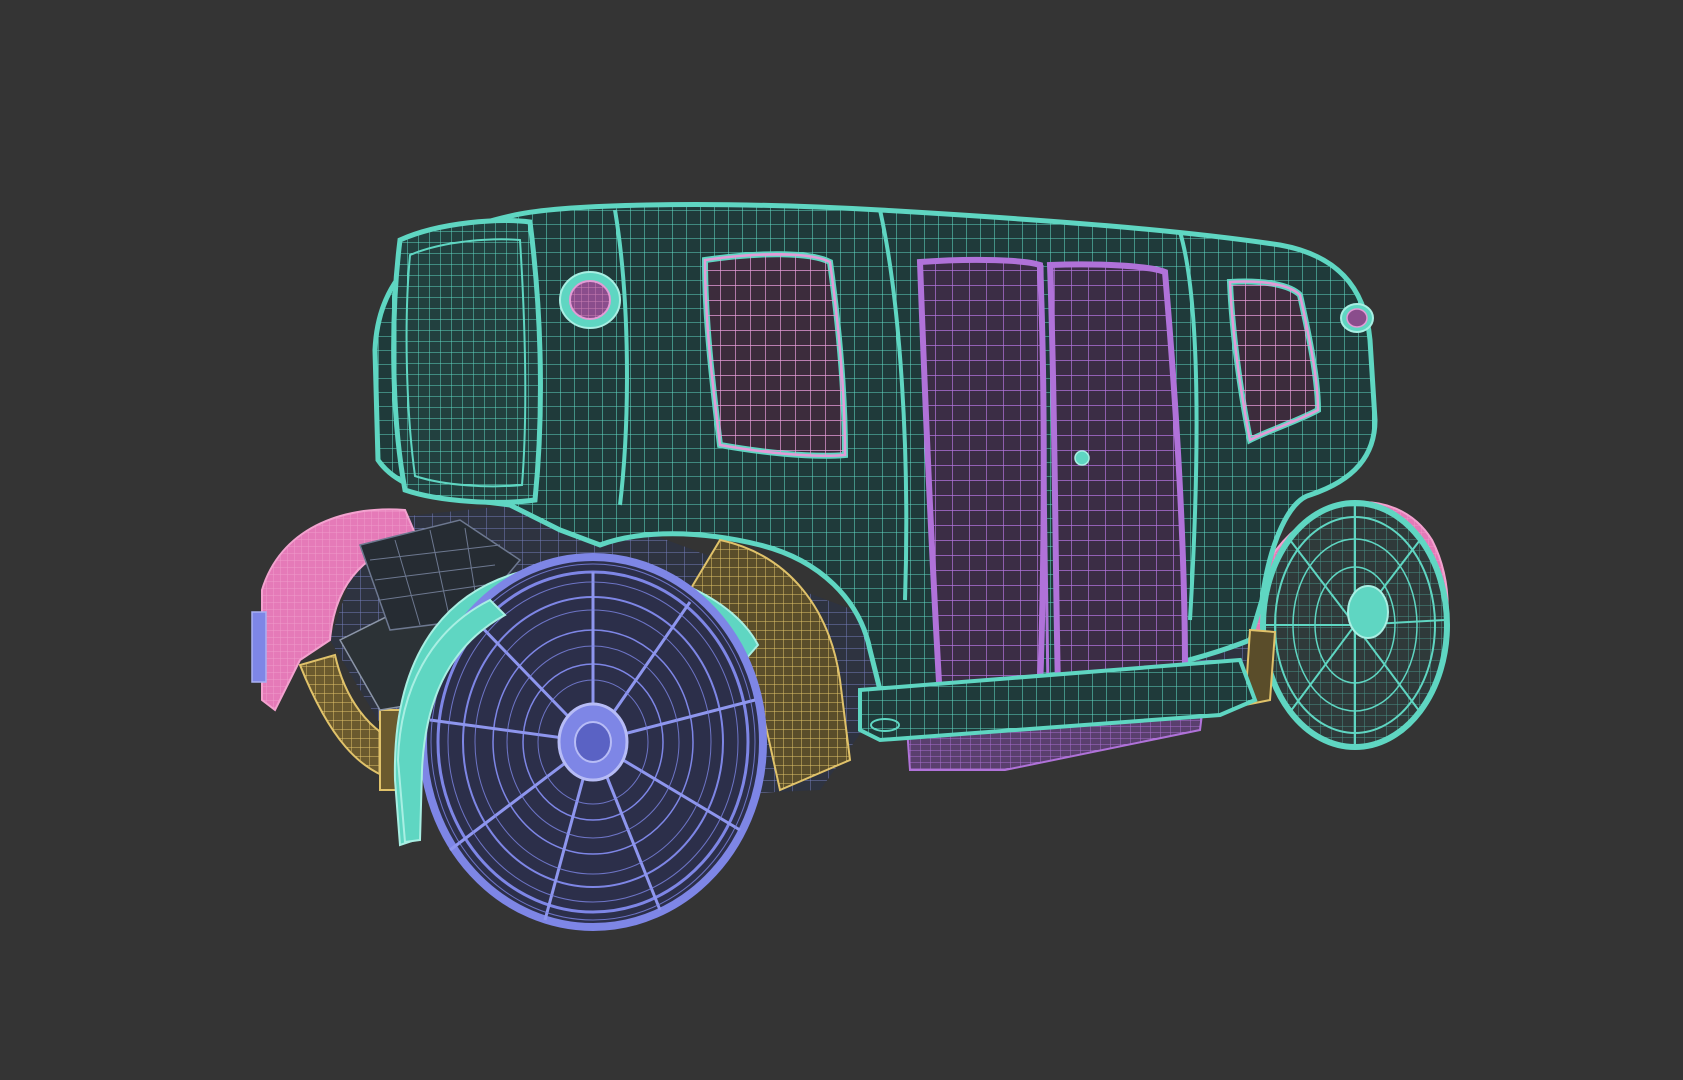 The height and width of the screenshot is (1080, 1683). I want to click on front-light-icon, so click(1357, 318).